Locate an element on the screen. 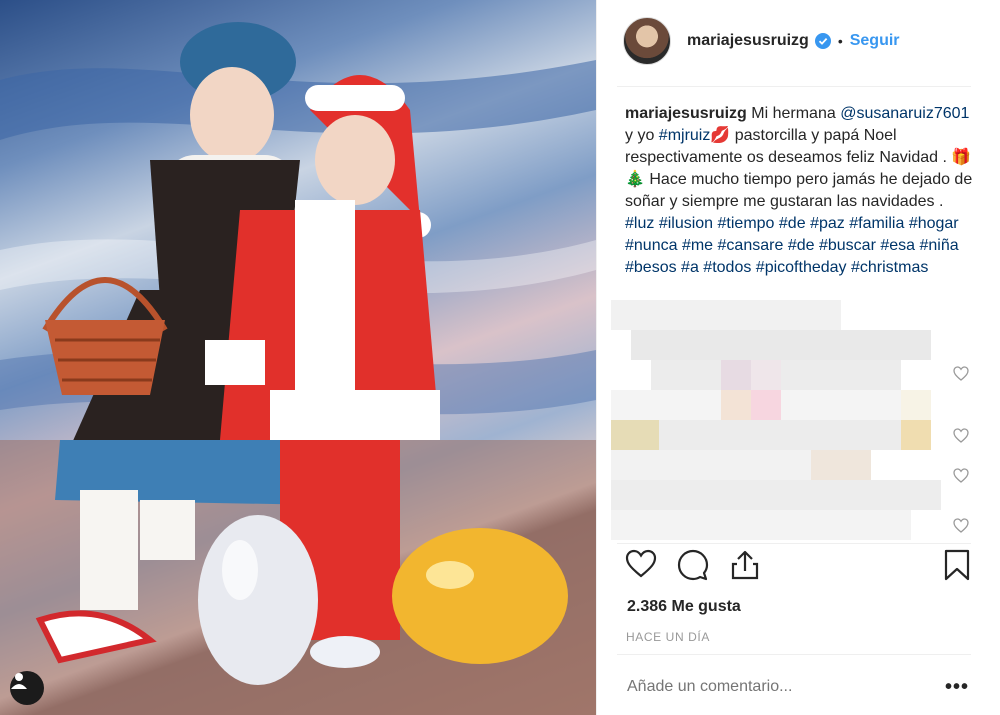 This screenshot has height=715, width=1000. heart-icon is located at coordinates (641, 564).